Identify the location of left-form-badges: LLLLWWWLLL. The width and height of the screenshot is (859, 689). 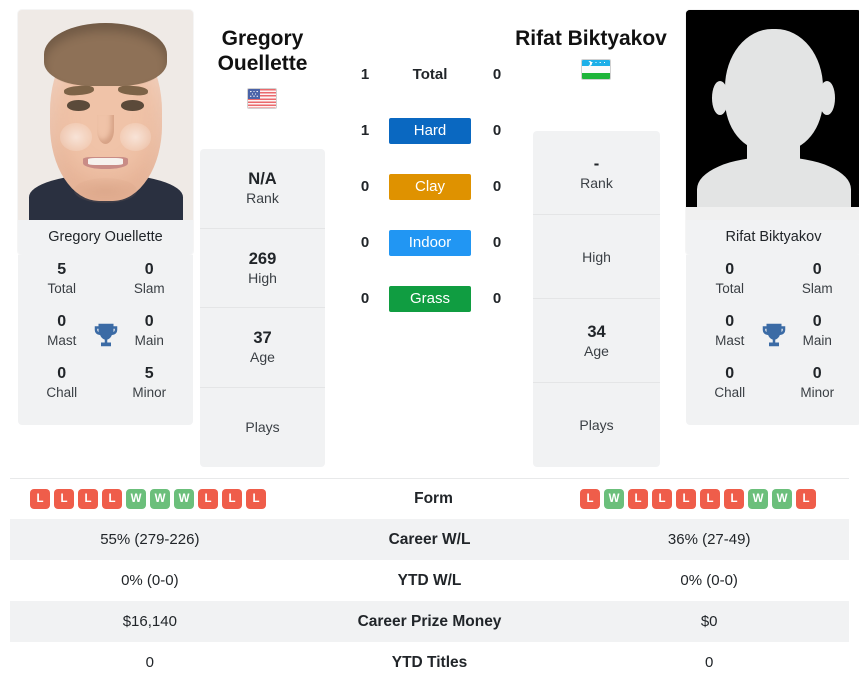
(154, 499).